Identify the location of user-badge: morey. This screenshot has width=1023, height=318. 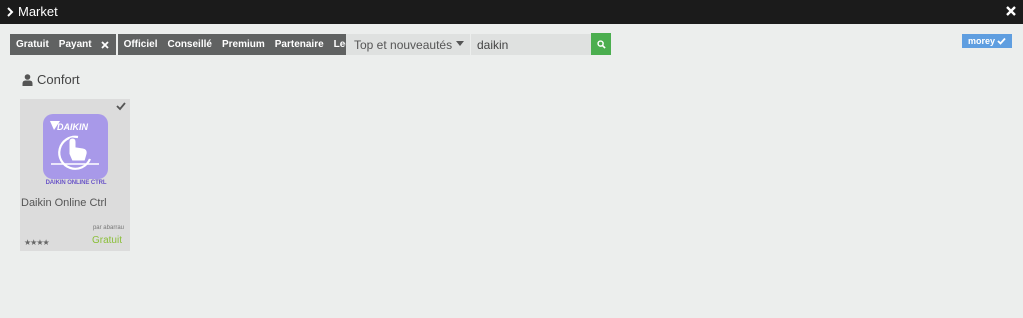
(987, 41).